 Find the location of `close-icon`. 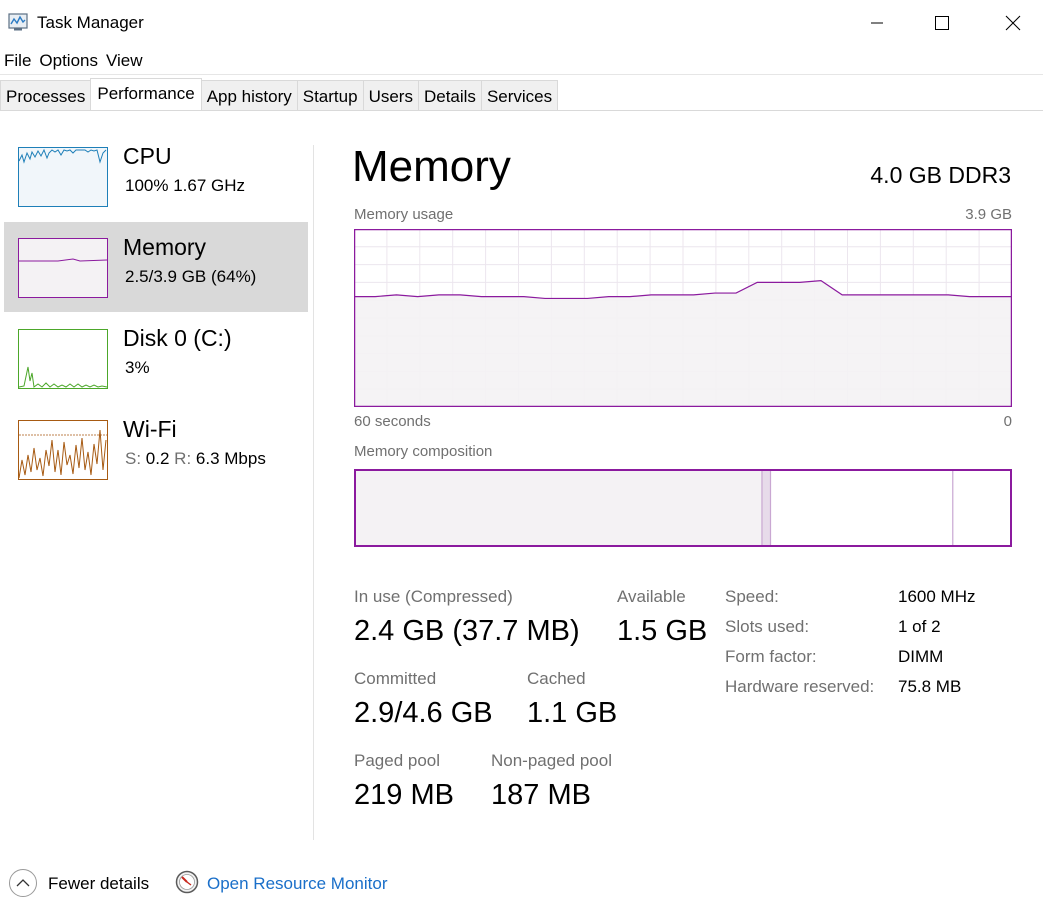

close-icon is located at coordinates (1013, 23).